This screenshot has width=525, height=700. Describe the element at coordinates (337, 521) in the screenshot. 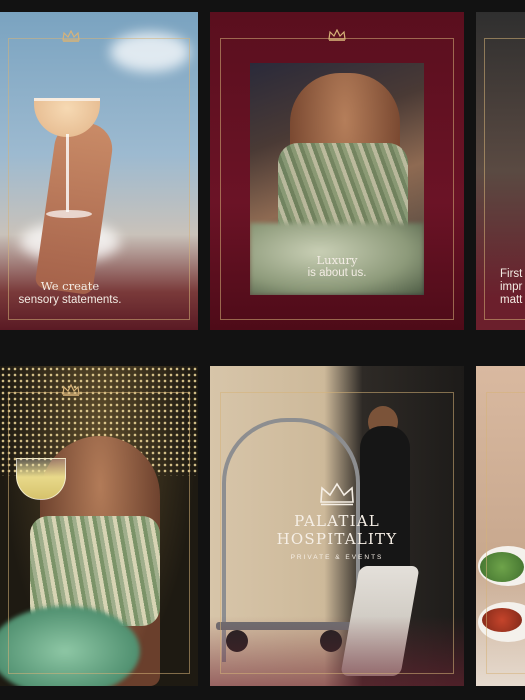

I see `logo-line-1: PALATIAL` at that location.